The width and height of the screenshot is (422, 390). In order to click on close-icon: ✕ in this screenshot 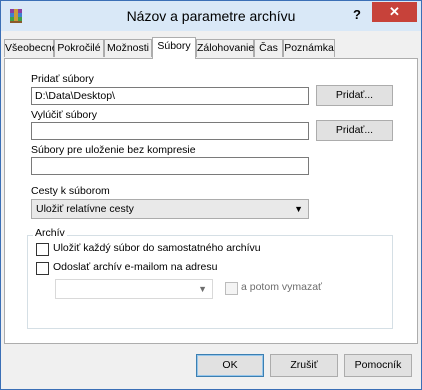, I will do `click(394, 12)`.